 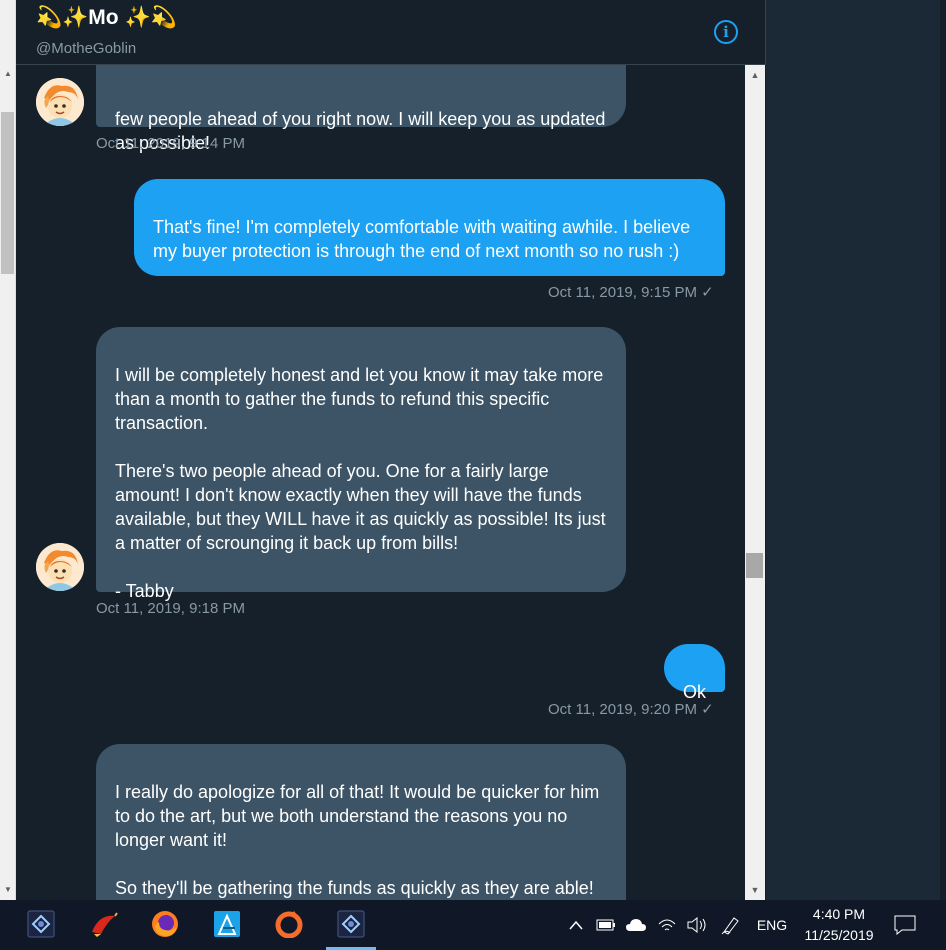 I want to click on pen-icon, so click(x=731, y=925).